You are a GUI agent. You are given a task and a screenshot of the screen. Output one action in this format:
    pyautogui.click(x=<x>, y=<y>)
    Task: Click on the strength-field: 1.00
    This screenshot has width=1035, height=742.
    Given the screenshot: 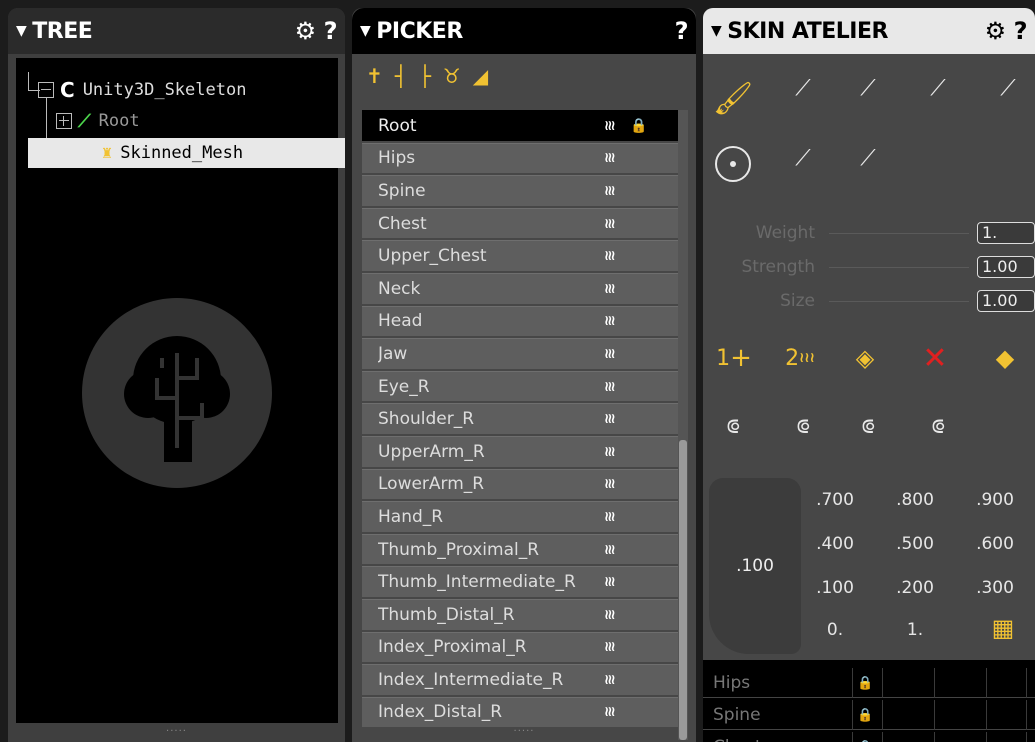 What is the action you would take?
    pyautogui.click(x=1006, y=267)
    